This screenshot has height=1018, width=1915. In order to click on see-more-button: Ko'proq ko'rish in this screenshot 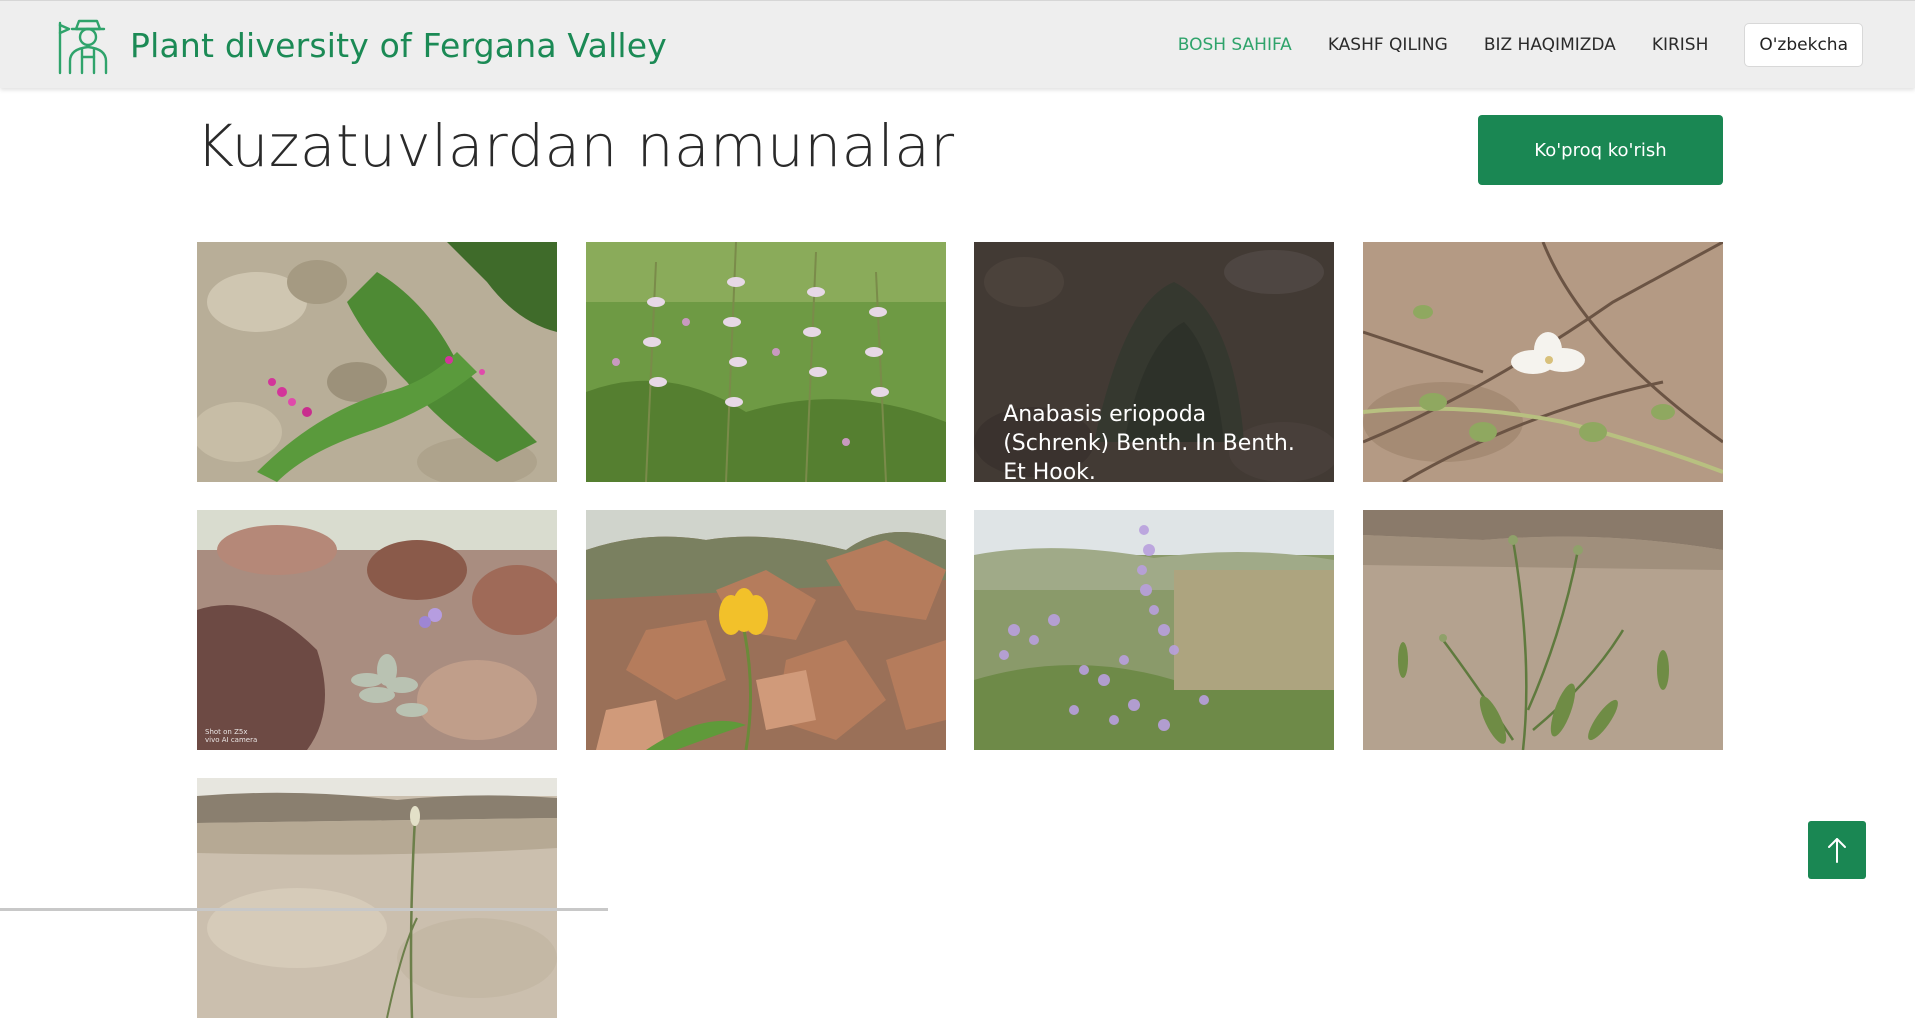, I will do `click(1600, 150)`.